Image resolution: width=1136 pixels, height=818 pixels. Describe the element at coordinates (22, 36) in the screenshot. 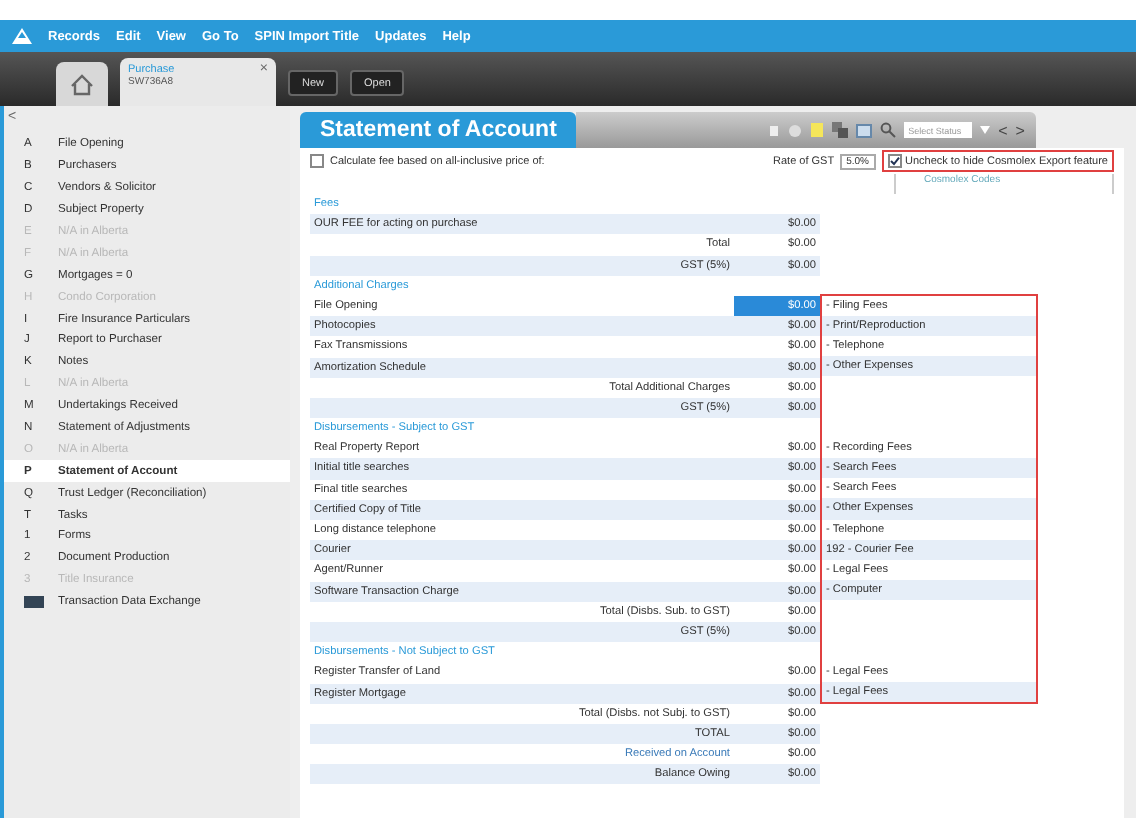

I see `logo-icon` at that location.